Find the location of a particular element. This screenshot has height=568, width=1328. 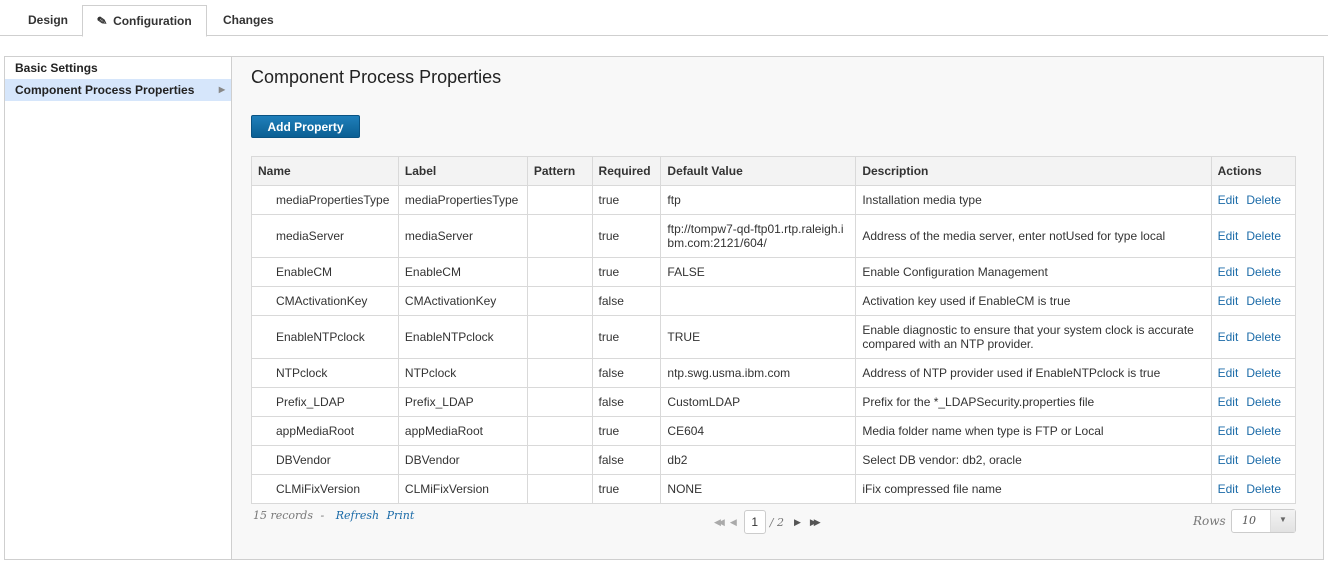

tab-design: Design is located at coordinates (48, 20).